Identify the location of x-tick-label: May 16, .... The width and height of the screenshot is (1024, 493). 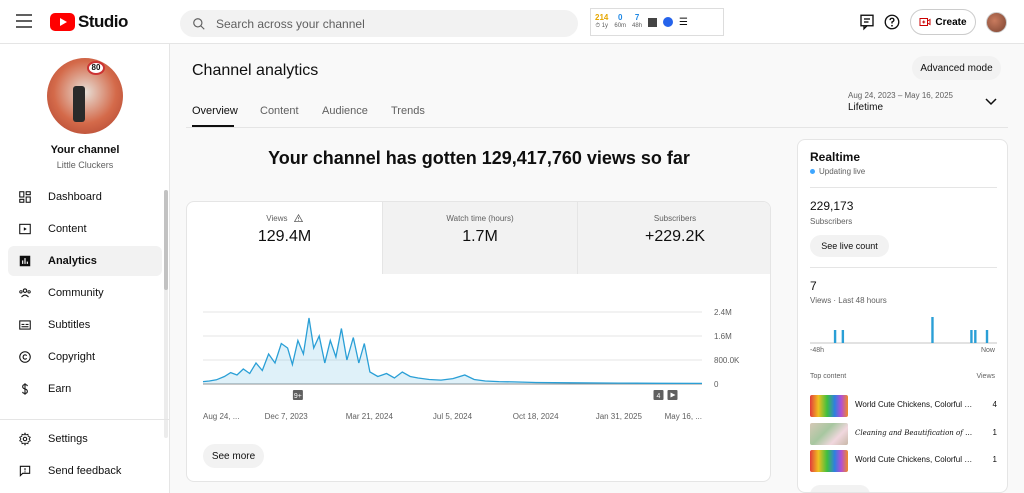
(683, 416).